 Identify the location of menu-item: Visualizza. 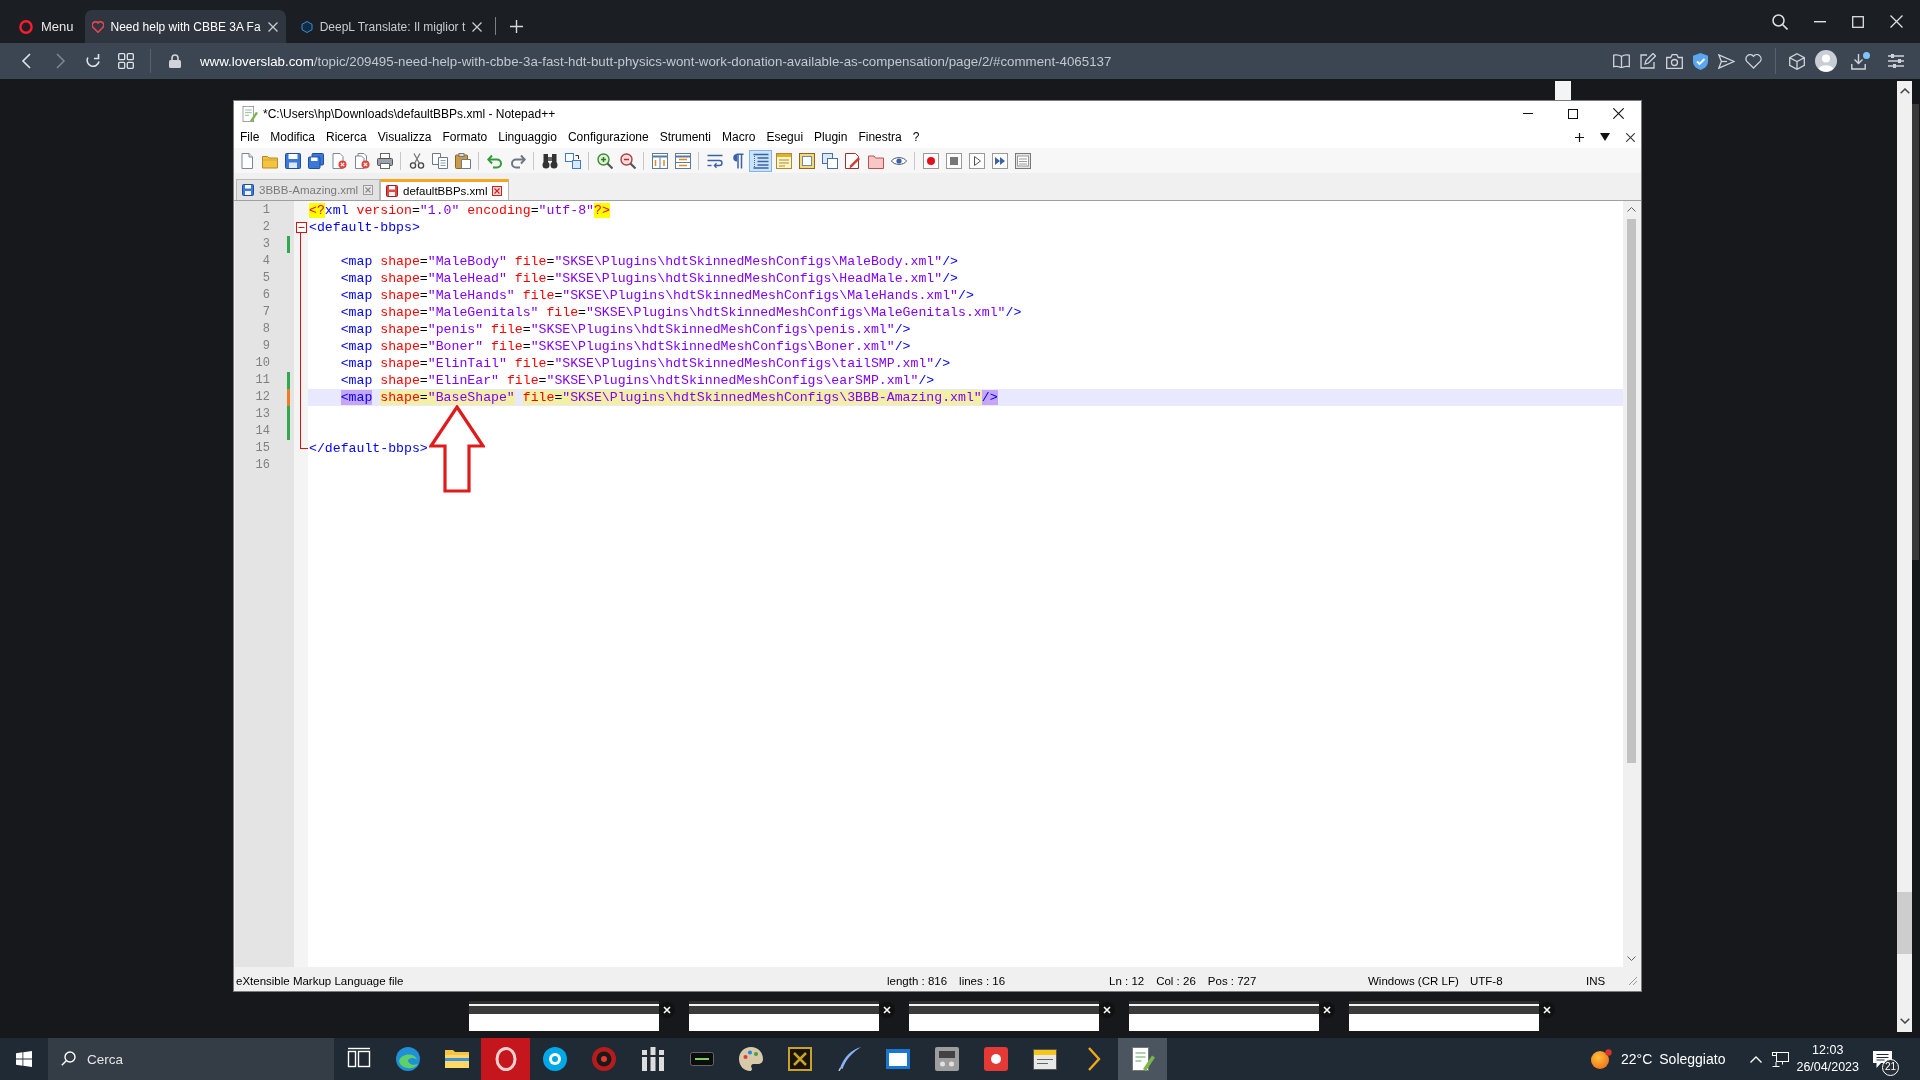
(405, 137).